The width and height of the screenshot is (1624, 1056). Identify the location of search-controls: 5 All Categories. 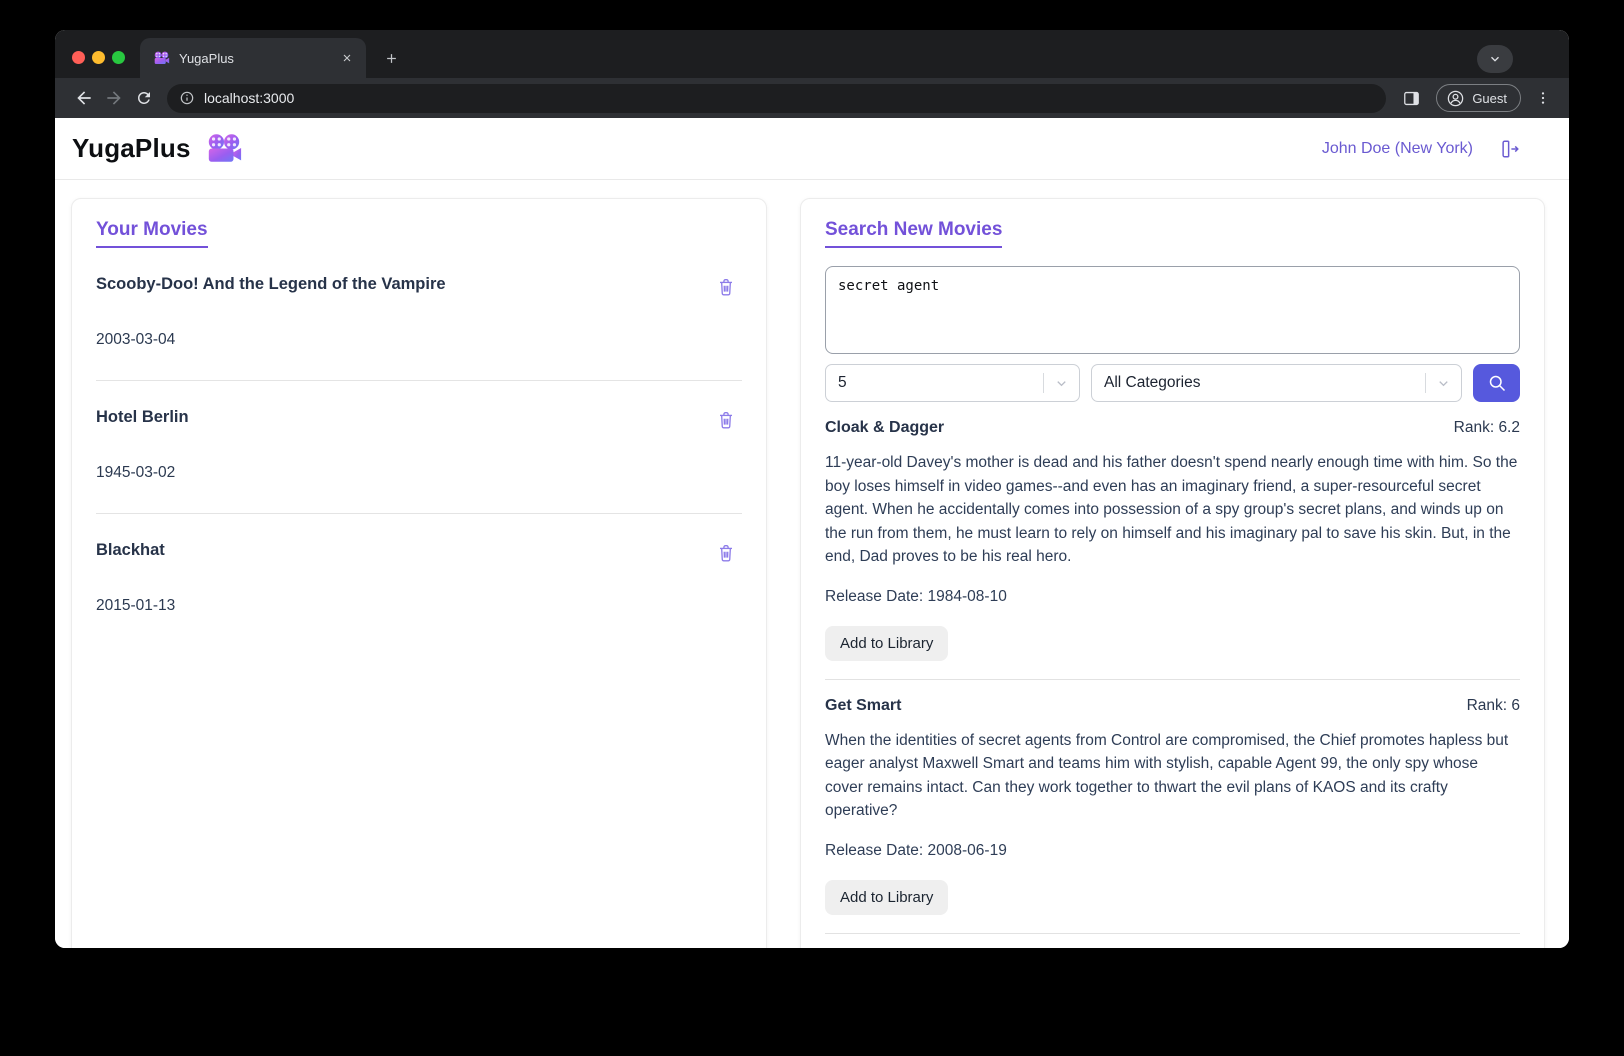
(1172, 383).